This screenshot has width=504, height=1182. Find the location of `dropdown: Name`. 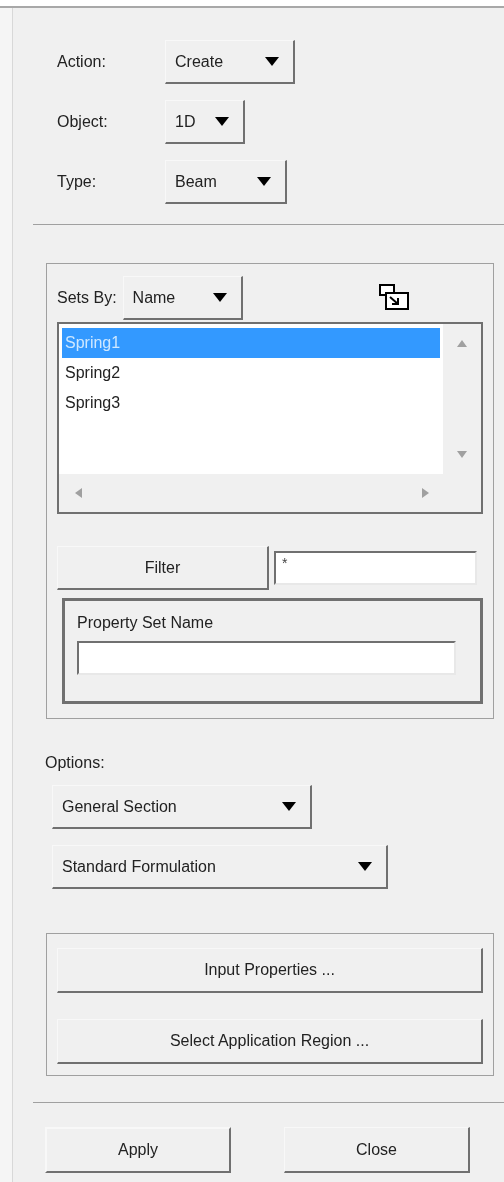

dropdown: Name is located at coordinates (182, 298).